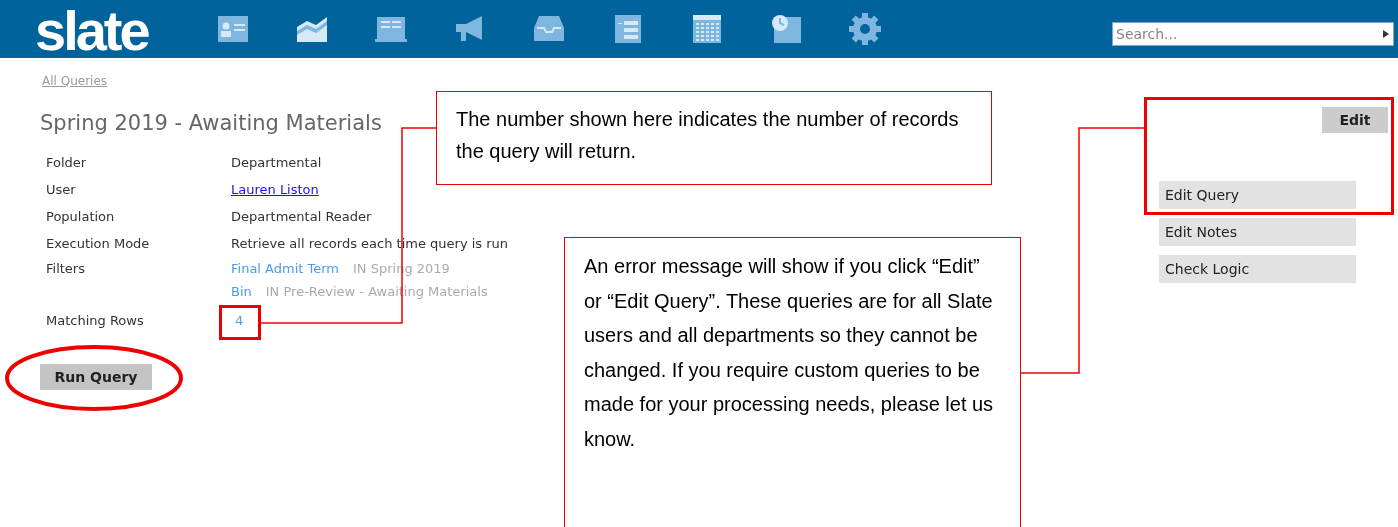  Describe the element at coordinates (66, 269) in the screenshot. I see `detail-label: Filters` at that location.